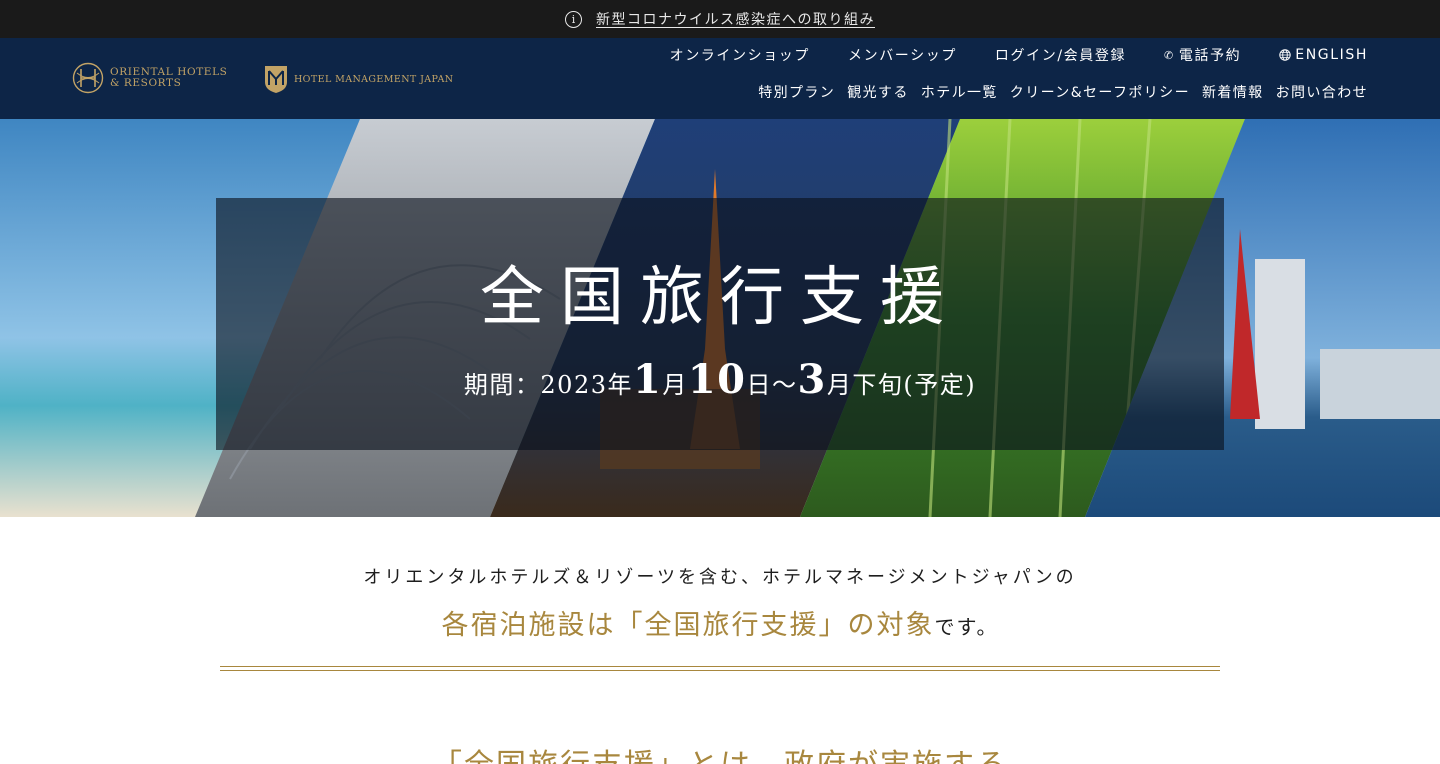  Describe the element at coordinates (688, 625) in the screenshot. I see `intro-highlight: 各宿泊施設は「全国旅行支援」の対象` at that location.